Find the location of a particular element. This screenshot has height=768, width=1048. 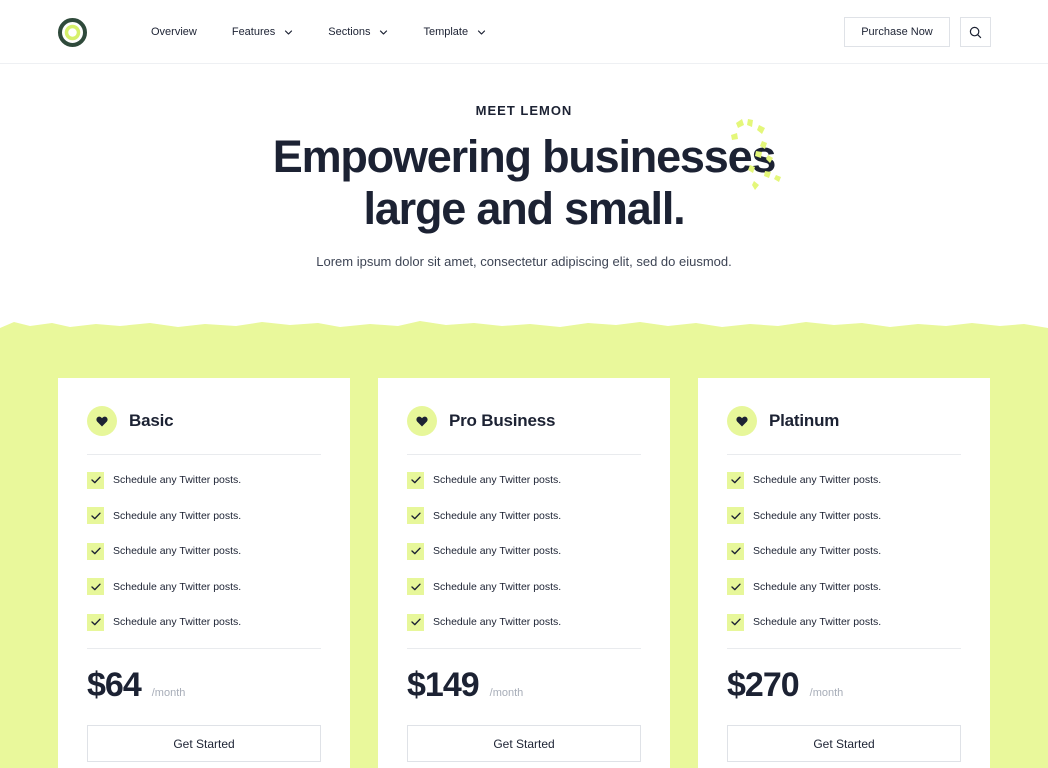

plan-price: $270 is located at coordinates (763, 685).